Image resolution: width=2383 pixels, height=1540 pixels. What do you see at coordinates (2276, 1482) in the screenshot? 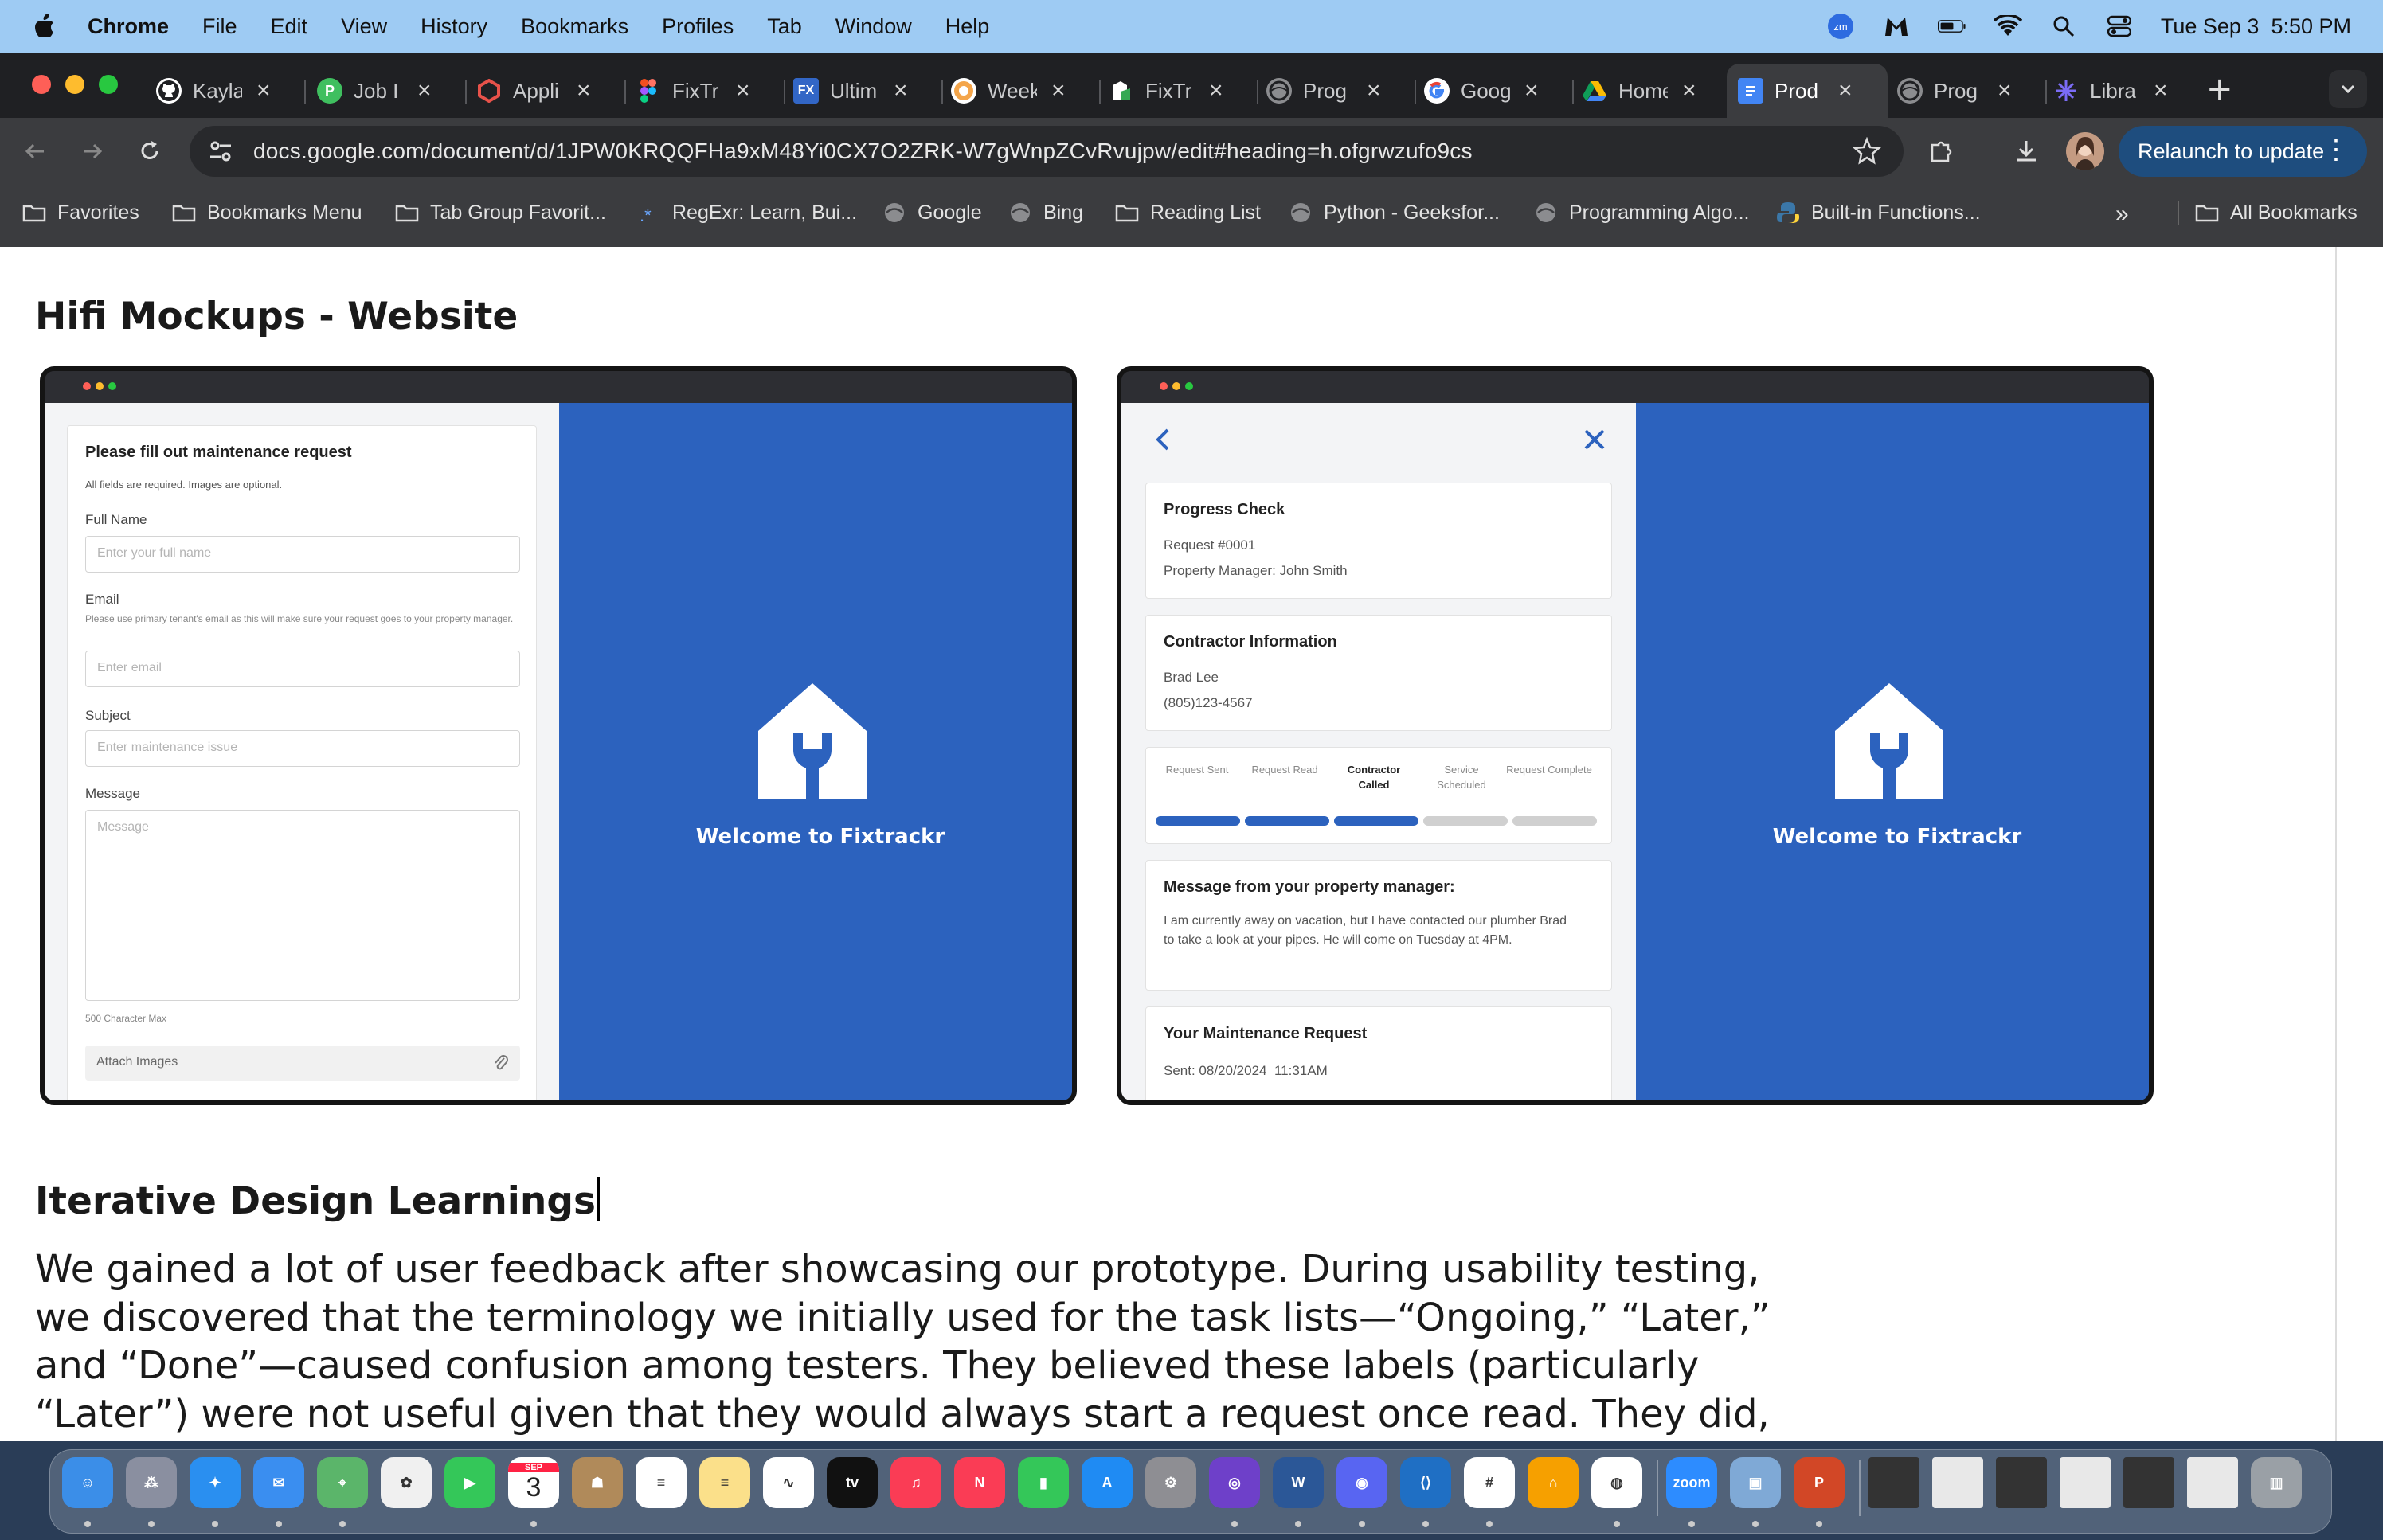
I see `trash-icon: ▥` at bounding box center [2276, 1482].